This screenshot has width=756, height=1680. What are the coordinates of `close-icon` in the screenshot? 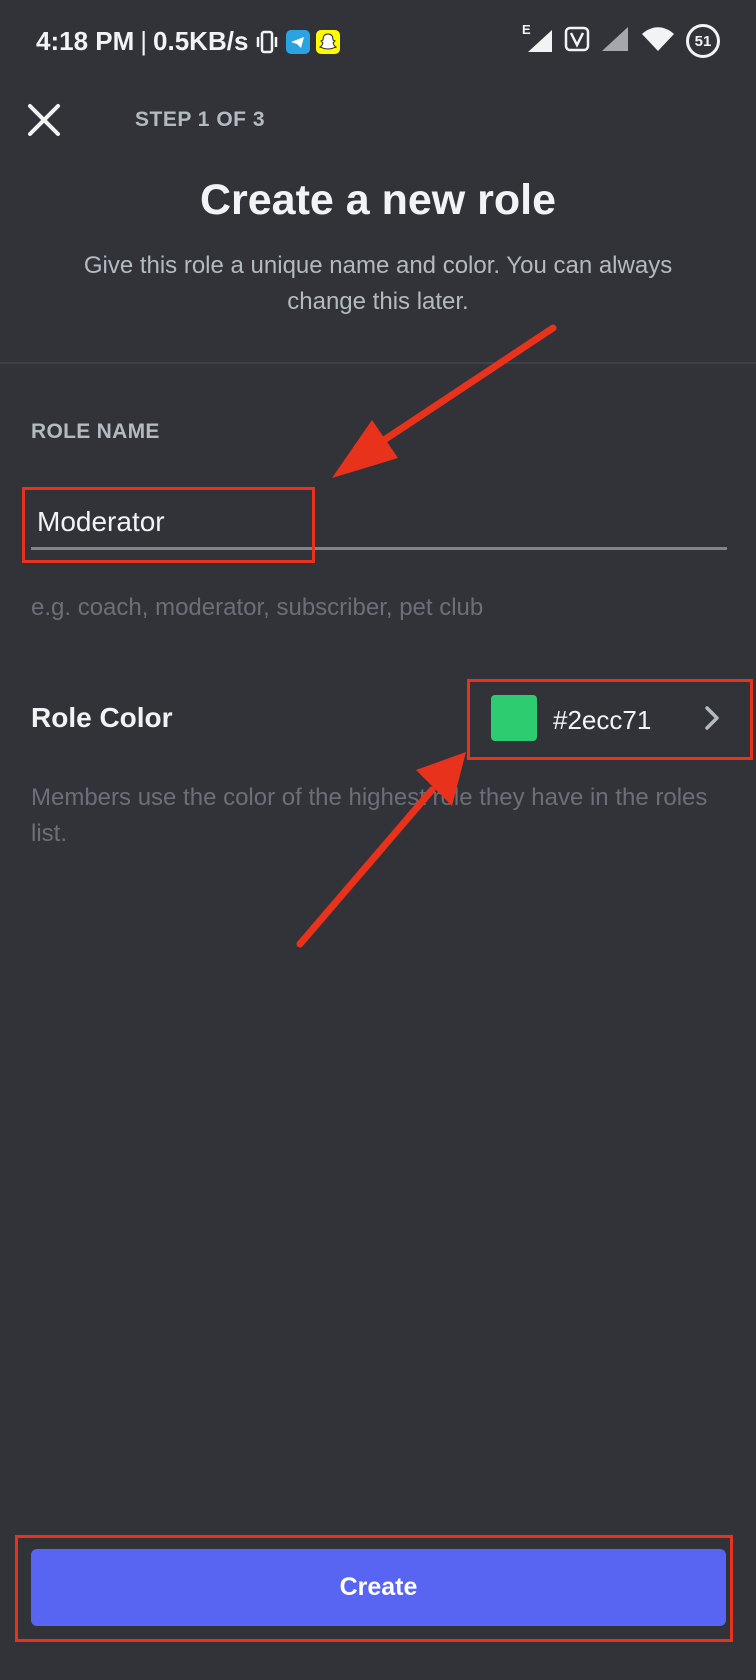 It's located at (44, 120).